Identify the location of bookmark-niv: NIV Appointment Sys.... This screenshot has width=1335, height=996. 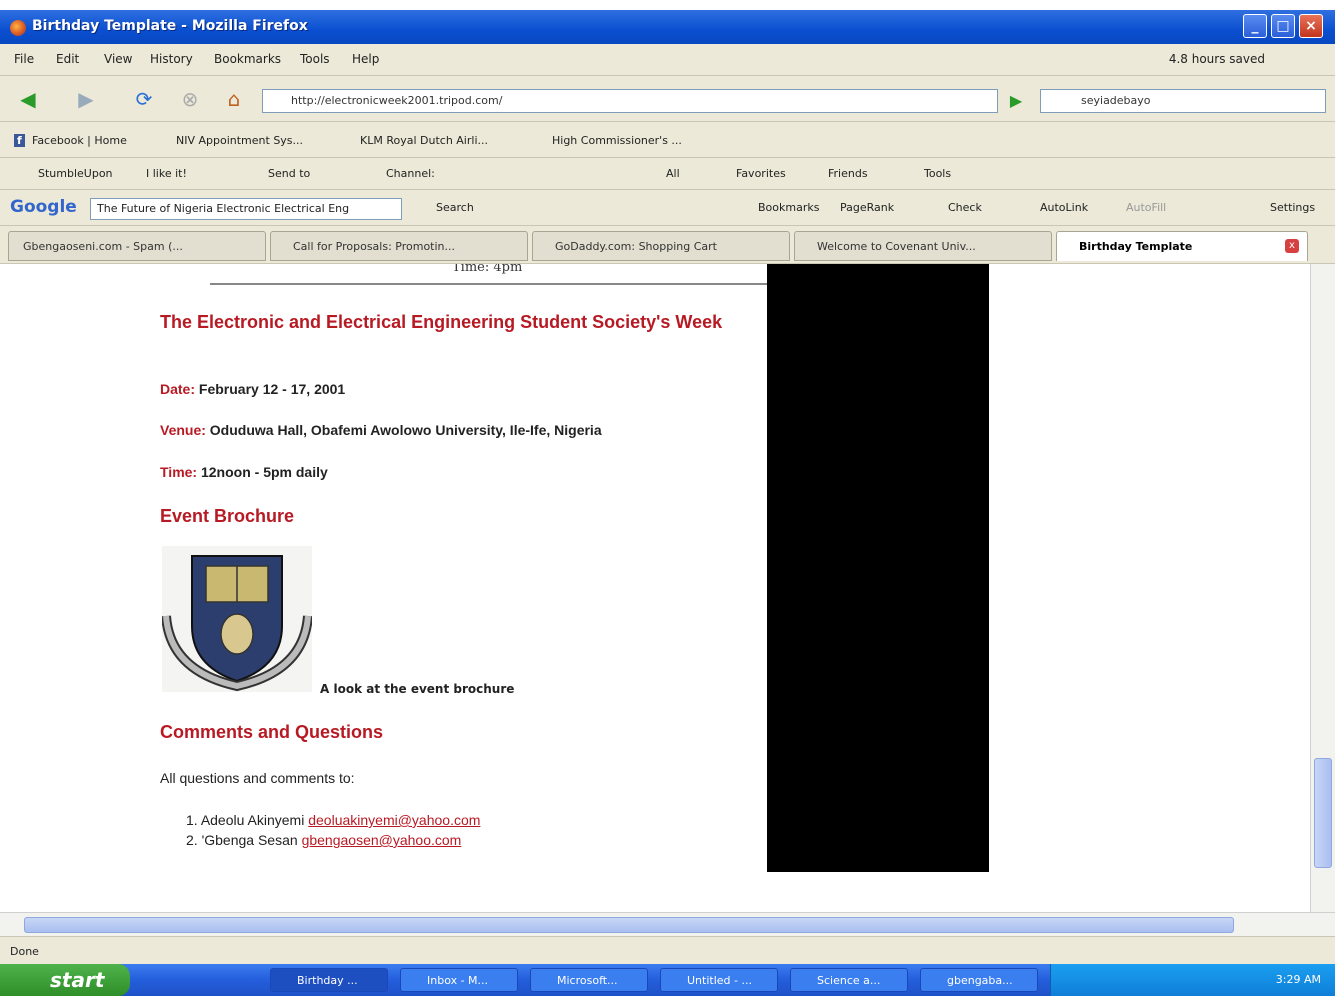
(239, 140).